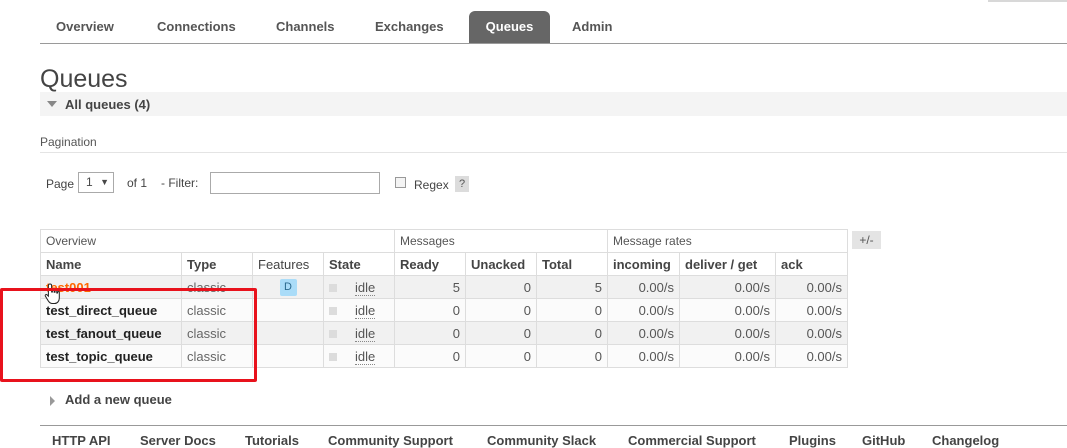 The image size is (1067, 448). What do you see at coordinates (390, 440) in the screenshot?
I see `footer-link-community-support: Community Support` at bounding box center [390, 440].